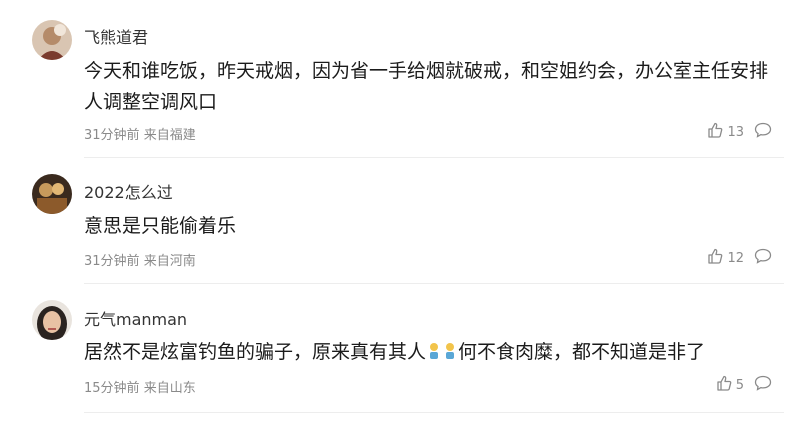  I want to click on comment-actions: 5, so click(744, 385).